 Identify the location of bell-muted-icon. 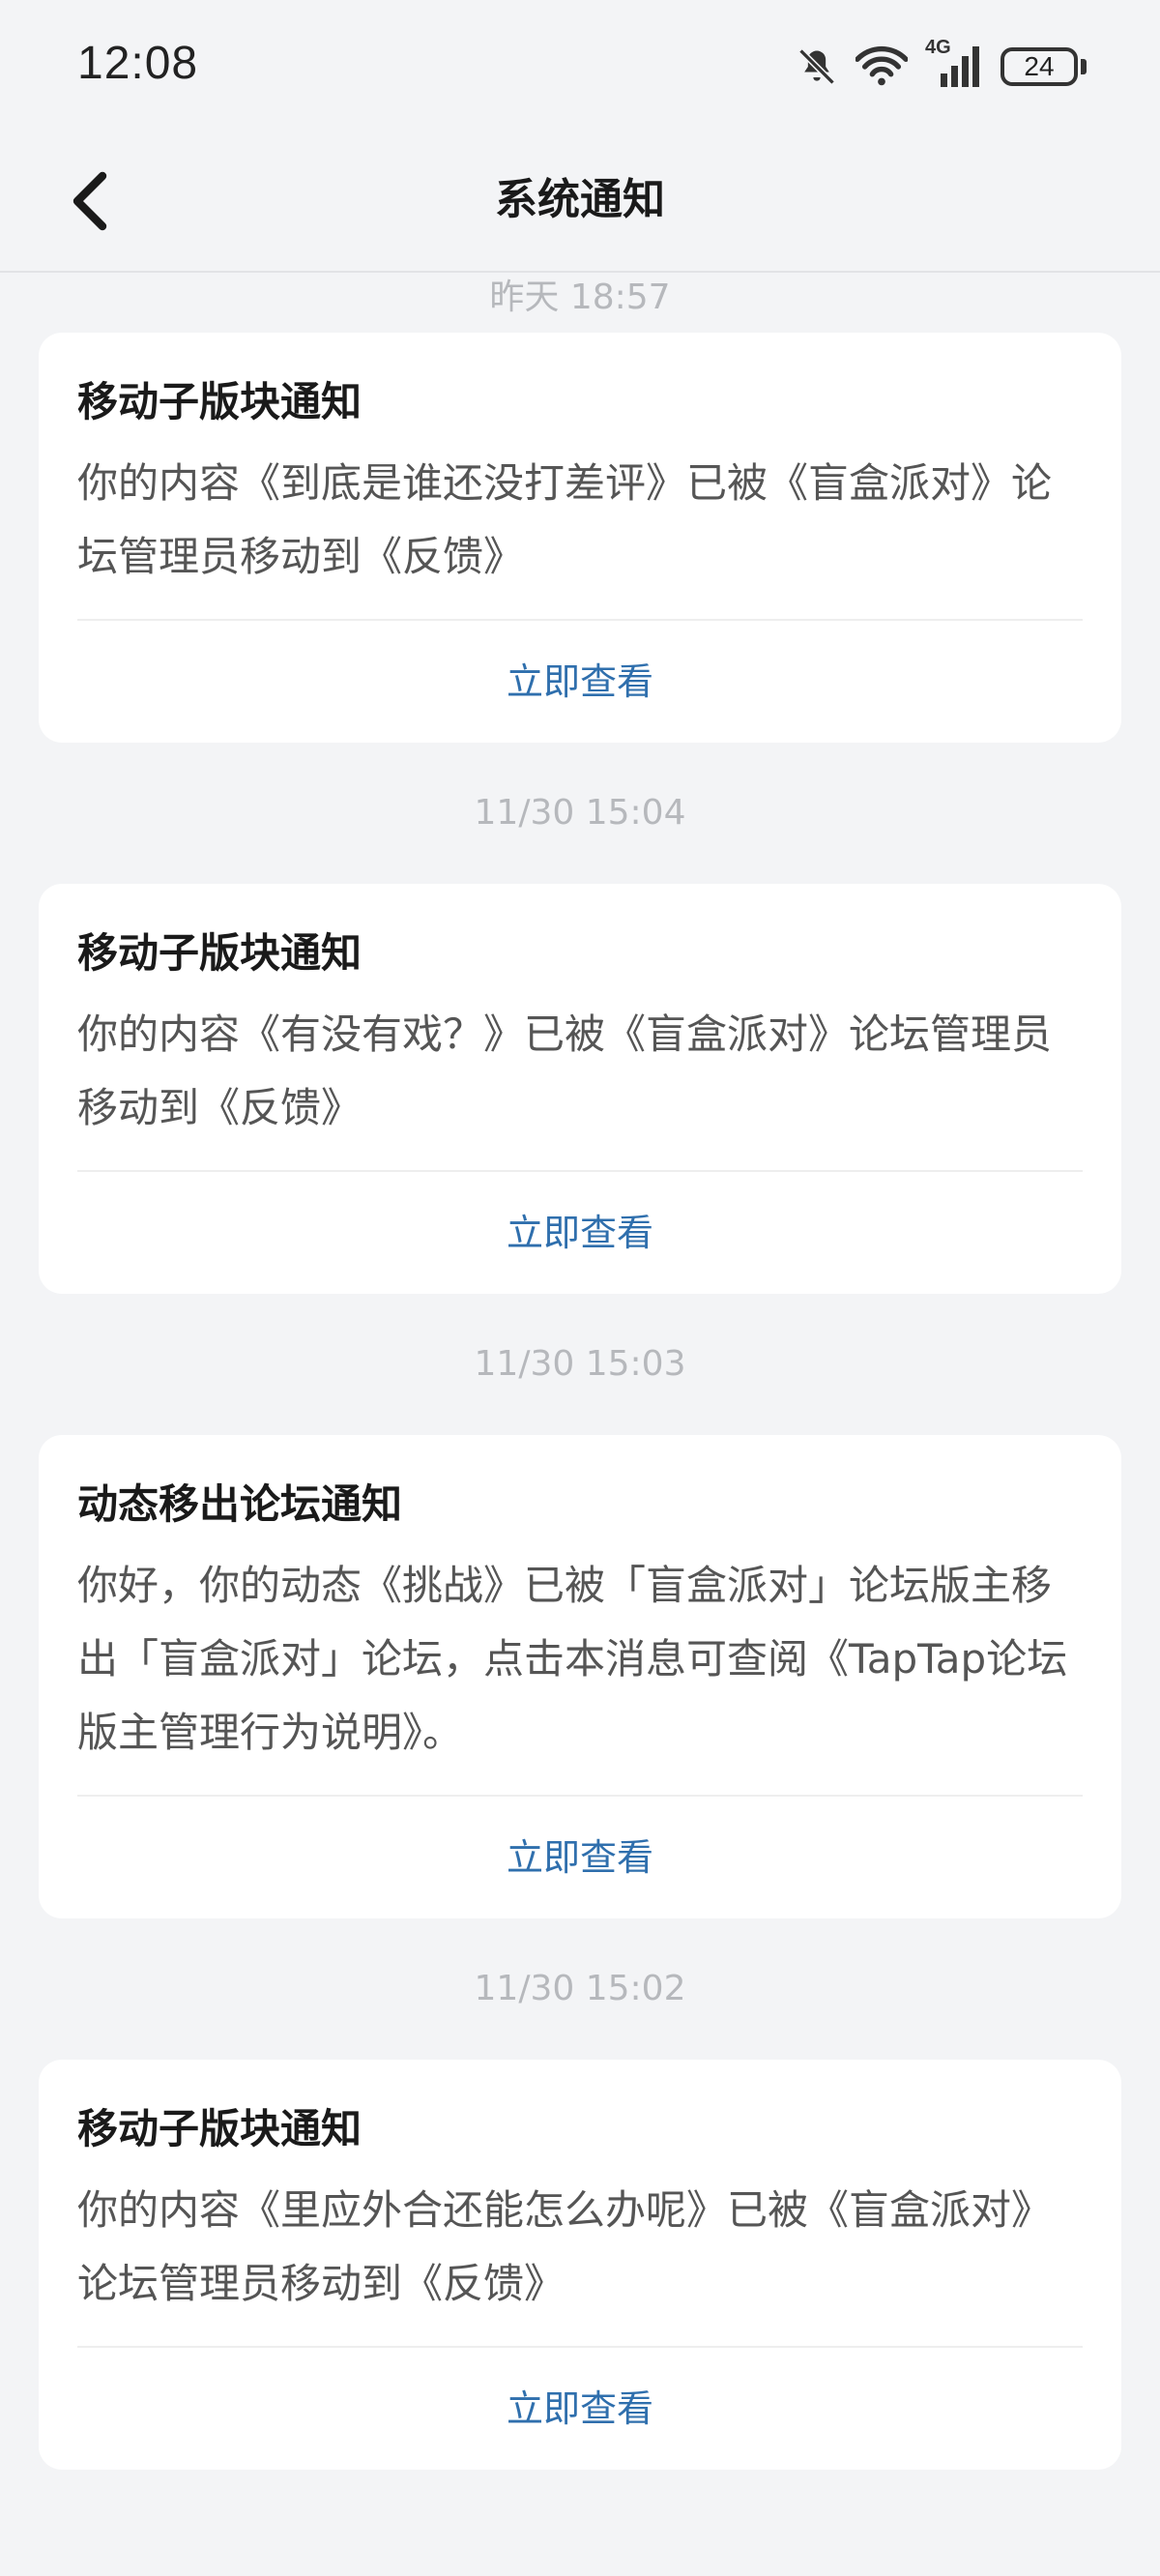
(817, 66).